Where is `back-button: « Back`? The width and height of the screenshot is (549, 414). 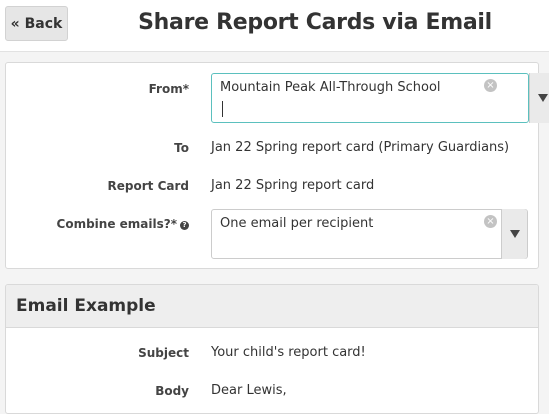
back-button: « Back is located at coordinates (36, 23).